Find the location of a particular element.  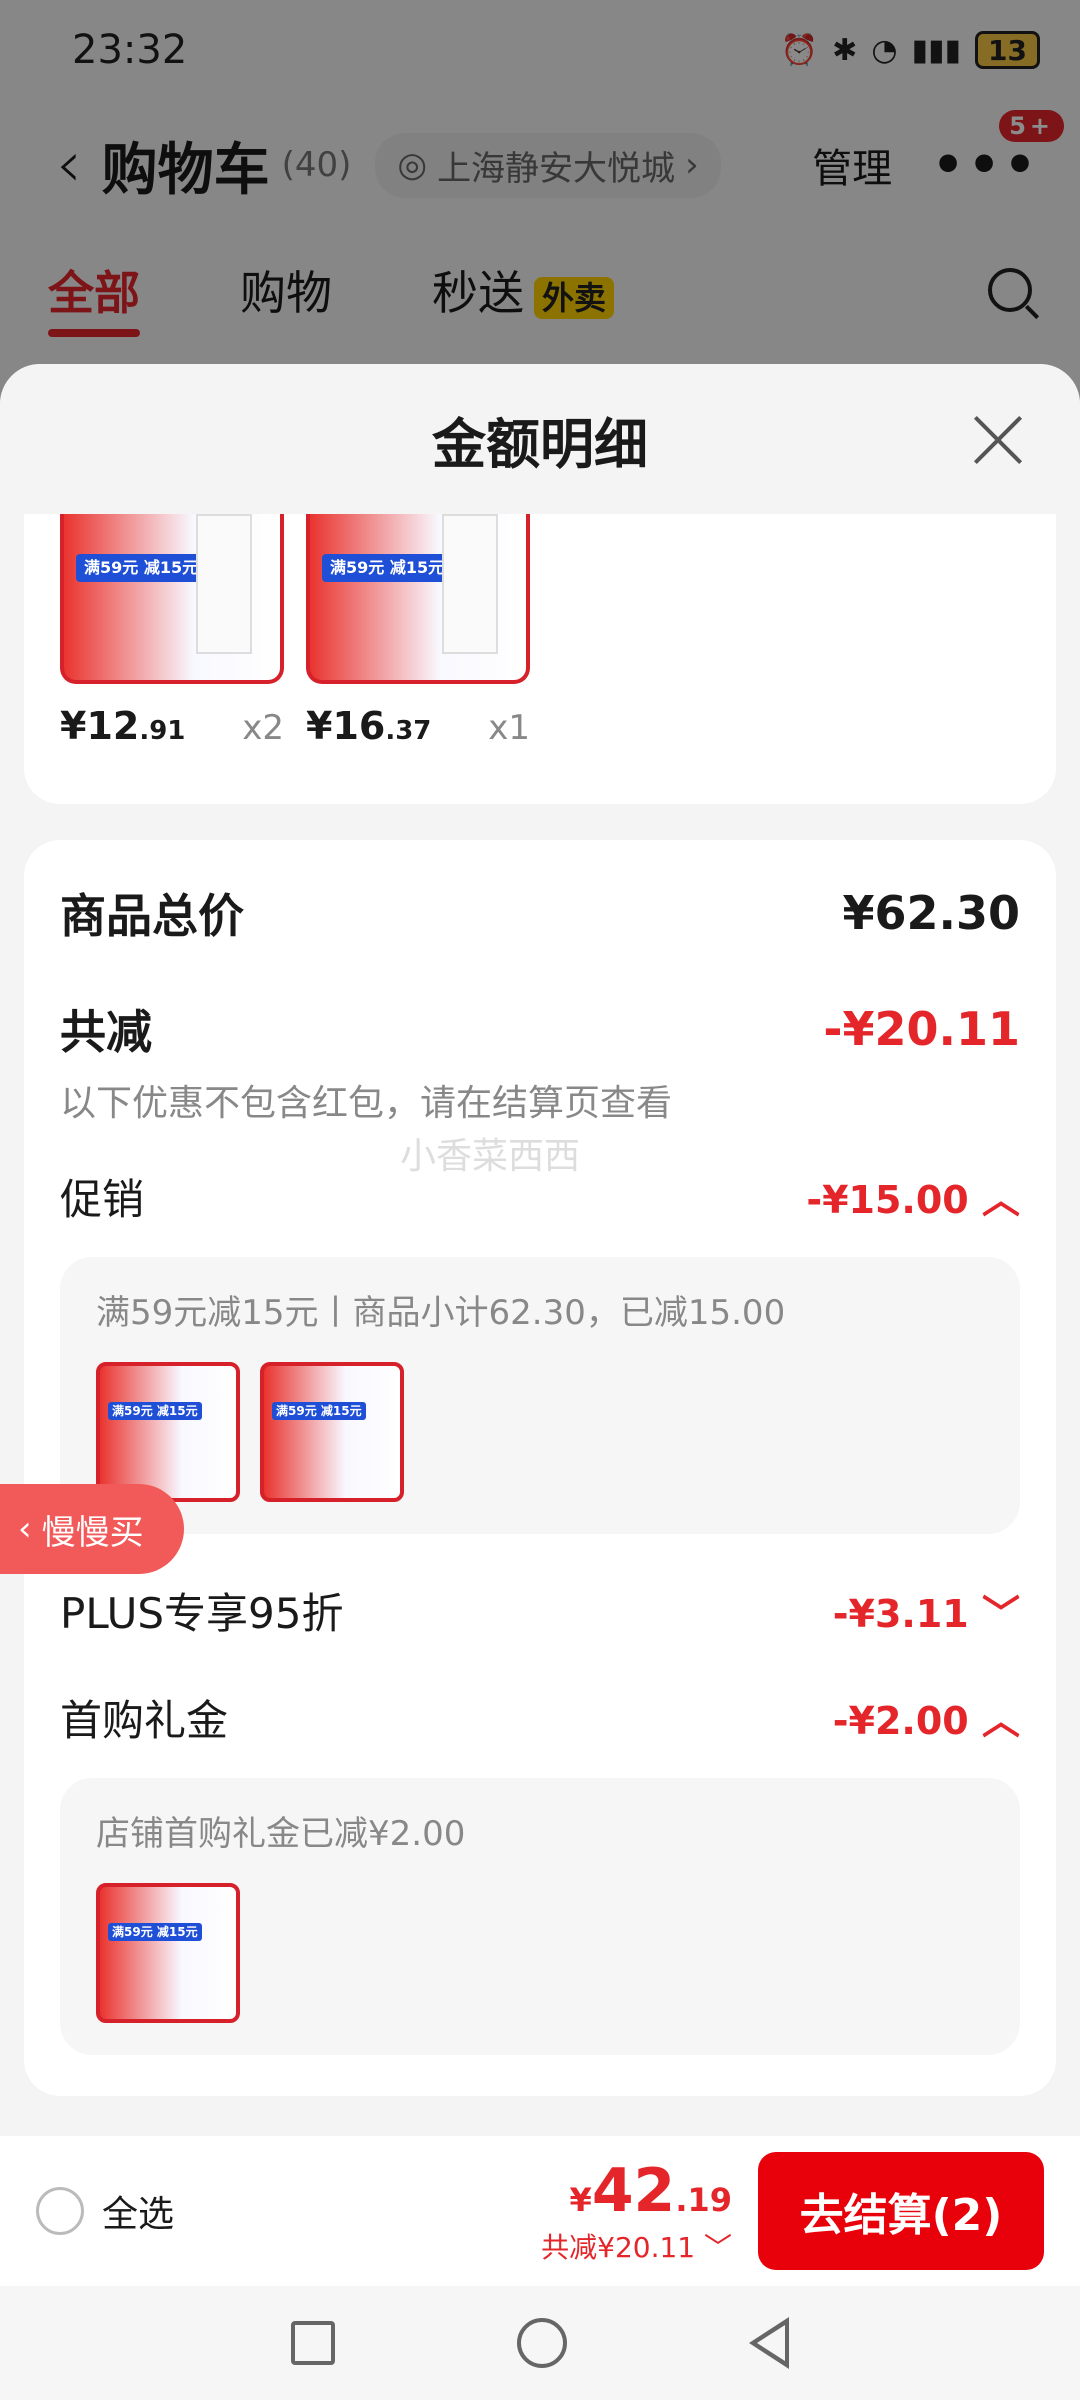

watermark: 小香菜西西 is located at coordinates (490, 1156).